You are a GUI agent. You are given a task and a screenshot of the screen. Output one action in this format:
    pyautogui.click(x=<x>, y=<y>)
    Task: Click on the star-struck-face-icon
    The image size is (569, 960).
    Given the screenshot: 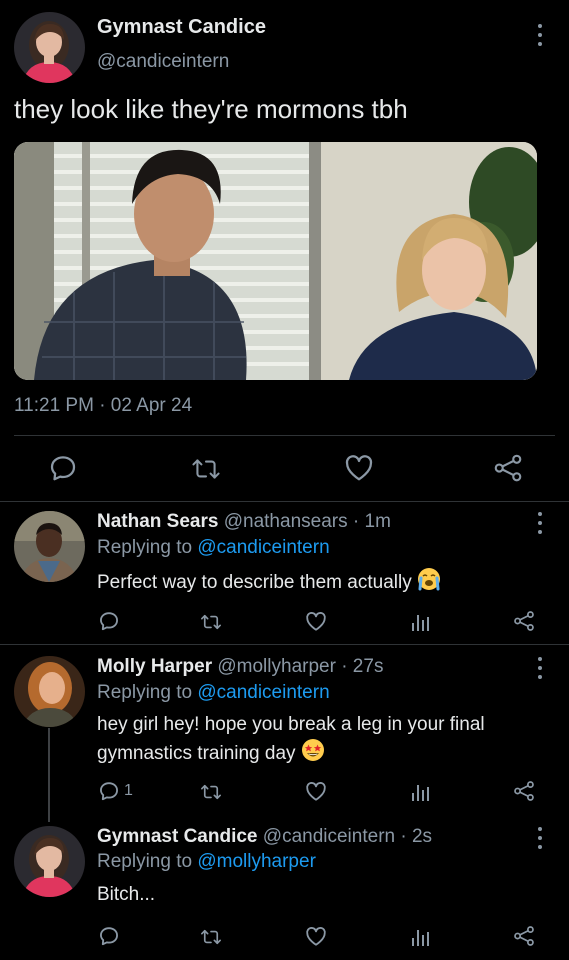 What is the action you would take?
    pyautogui.click(x=312, y=750)
    